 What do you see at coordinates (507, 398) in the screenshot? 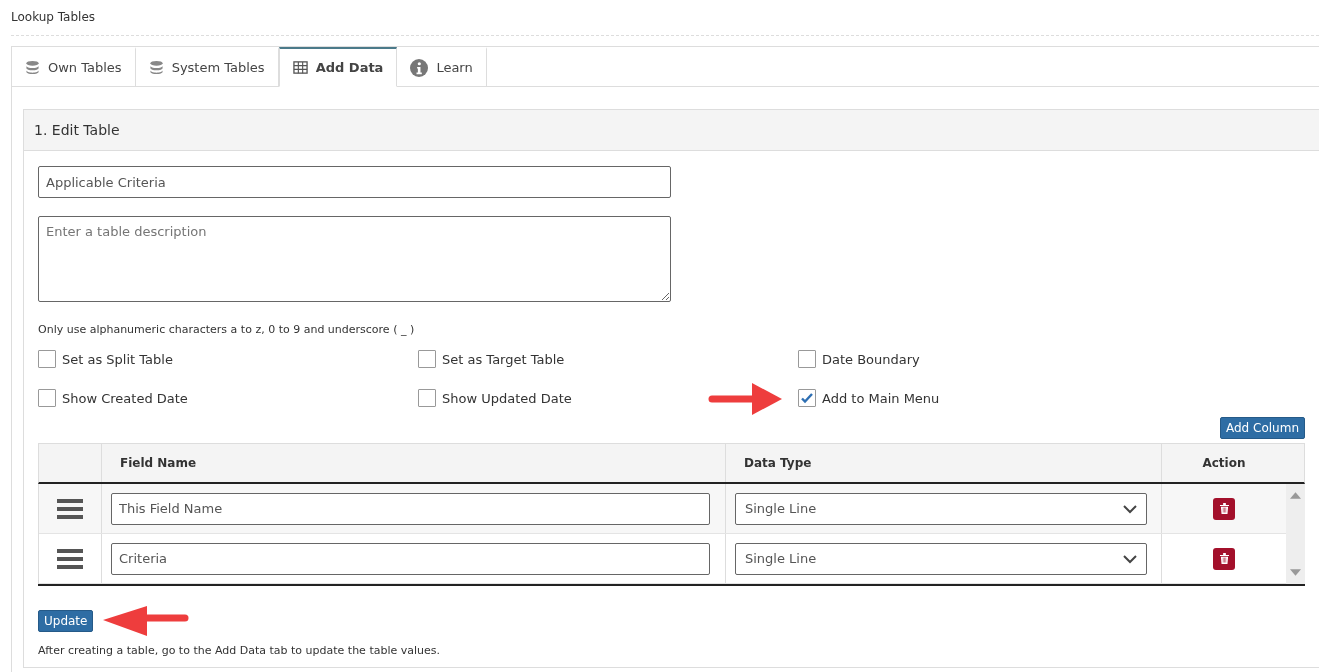
I see `checkbox-label: Show Updated Date` at bounding box center [507, 398].